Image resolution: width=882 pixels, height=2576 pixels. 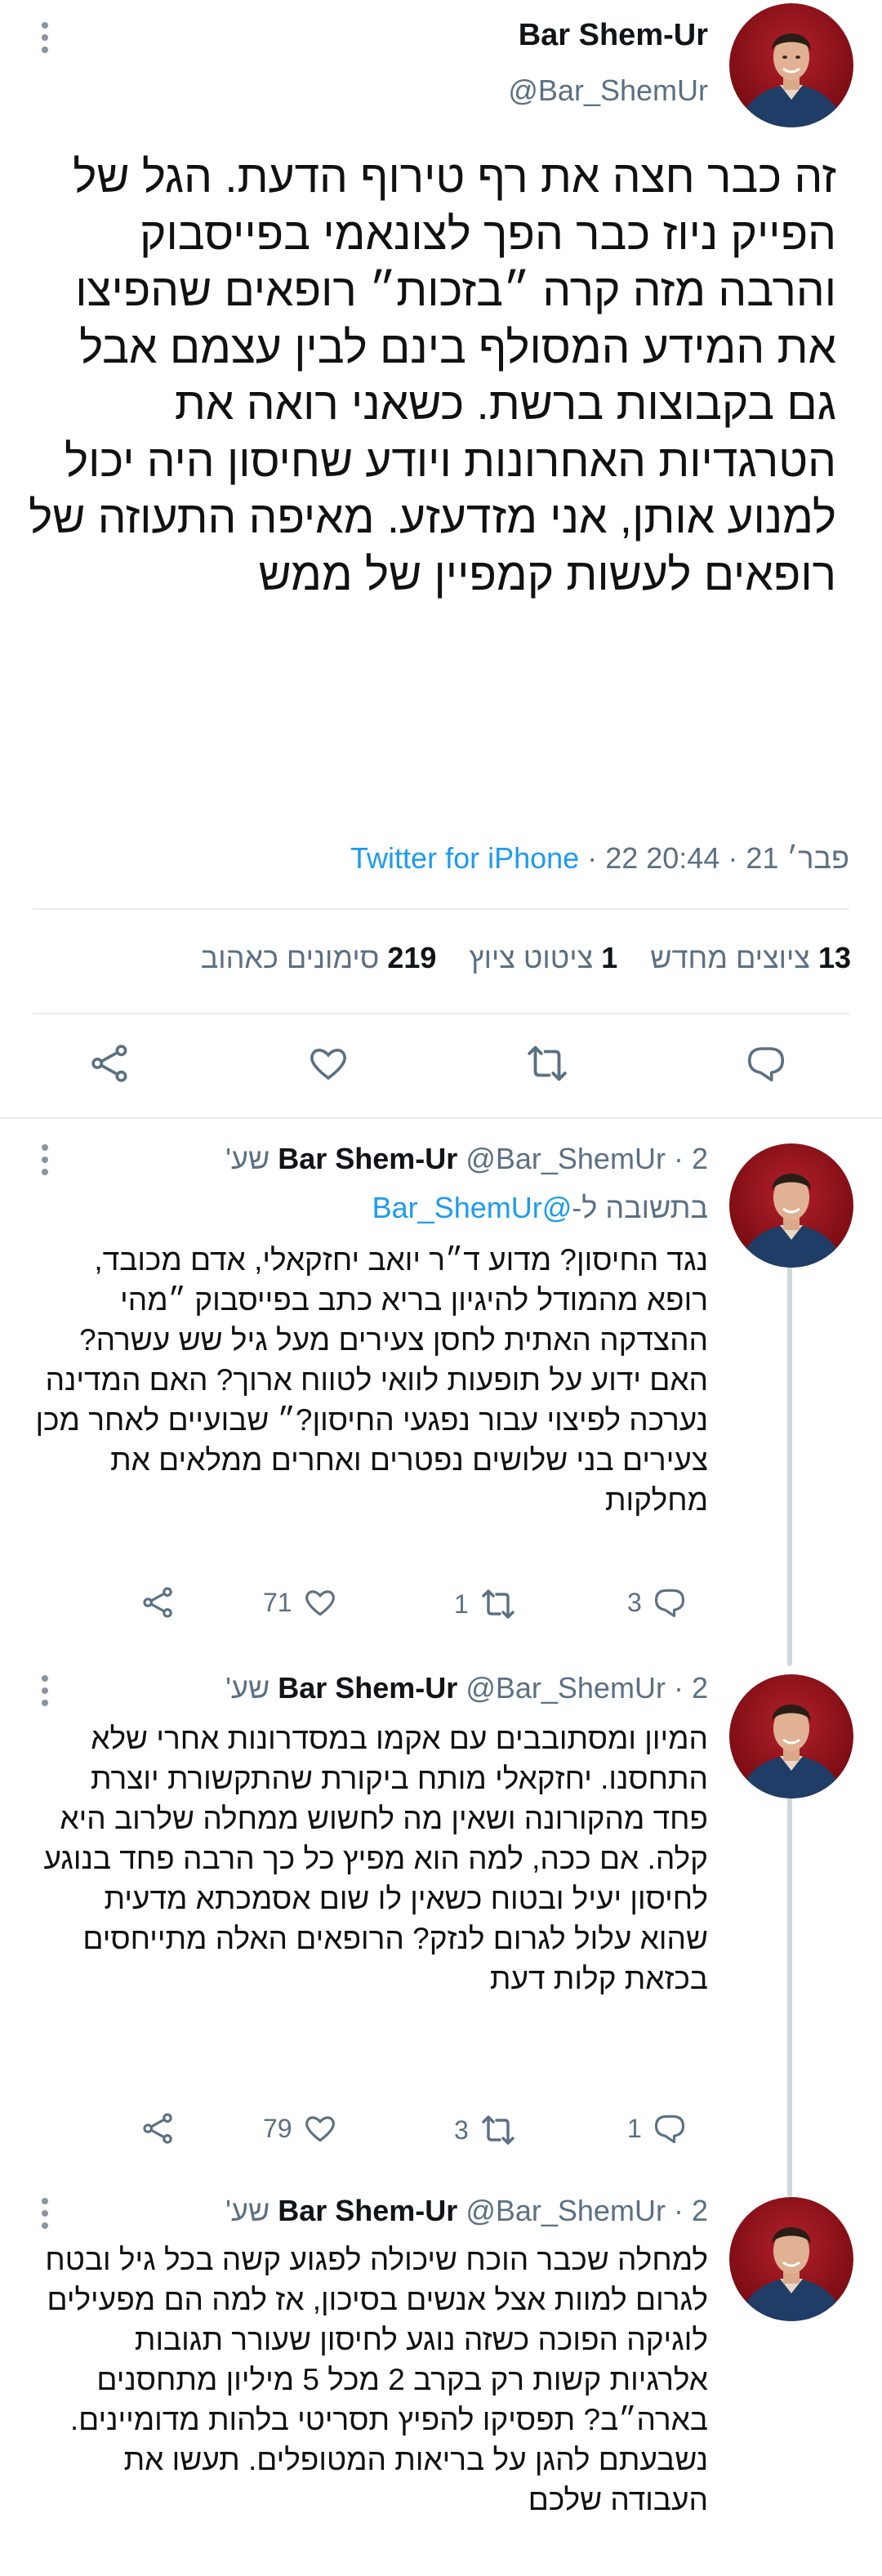 What do you see at coordinates (319, 957) in the screenshot?
I see `likes-stat: 219 סימונים כאהוב` at bounding box center [319, 957].